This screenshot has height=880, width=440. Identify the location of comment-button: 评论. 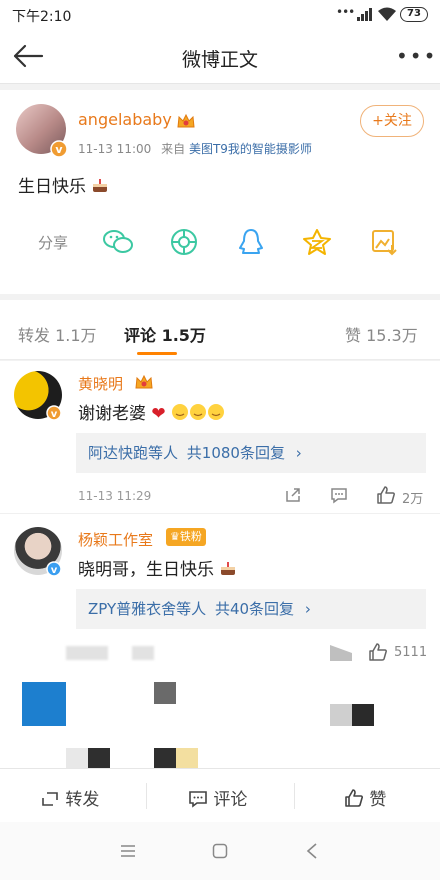
(217, 797).